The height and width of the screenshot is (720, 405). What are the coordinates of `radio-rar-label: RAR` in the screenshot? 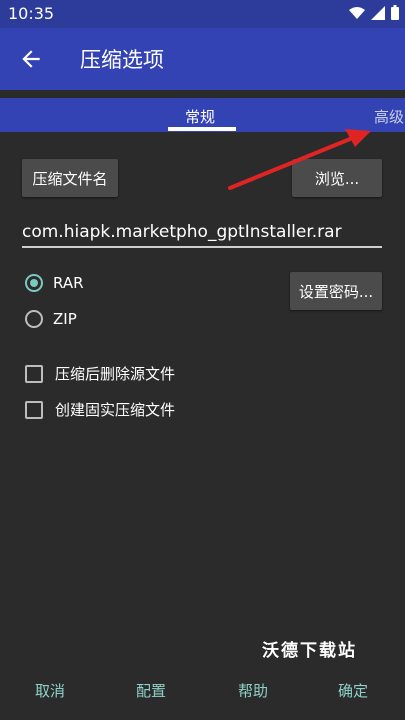 It's located at (68, 283).